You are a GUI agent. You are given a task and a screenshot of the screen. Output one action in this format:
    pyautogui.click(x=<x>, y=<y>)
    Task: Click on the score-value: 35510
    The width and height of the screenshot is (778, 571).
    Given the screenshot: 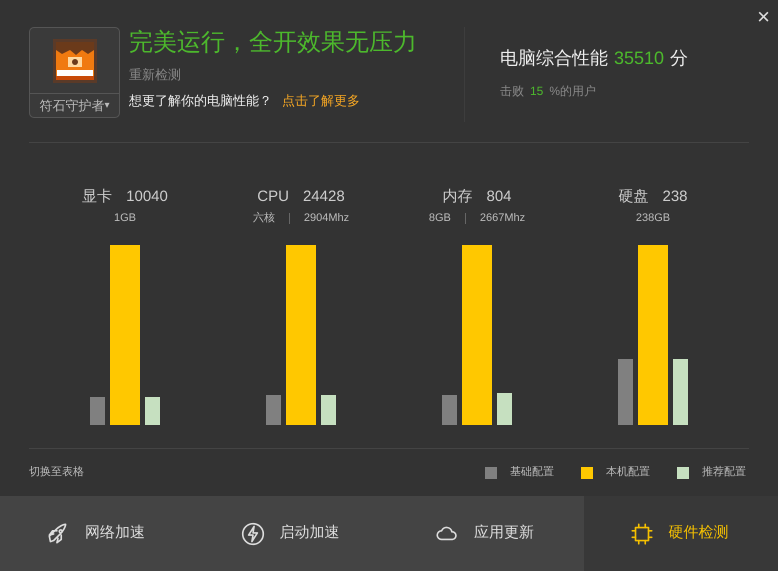 What is the action you would take?
    pyautogui.click(x=639, y=58)
    